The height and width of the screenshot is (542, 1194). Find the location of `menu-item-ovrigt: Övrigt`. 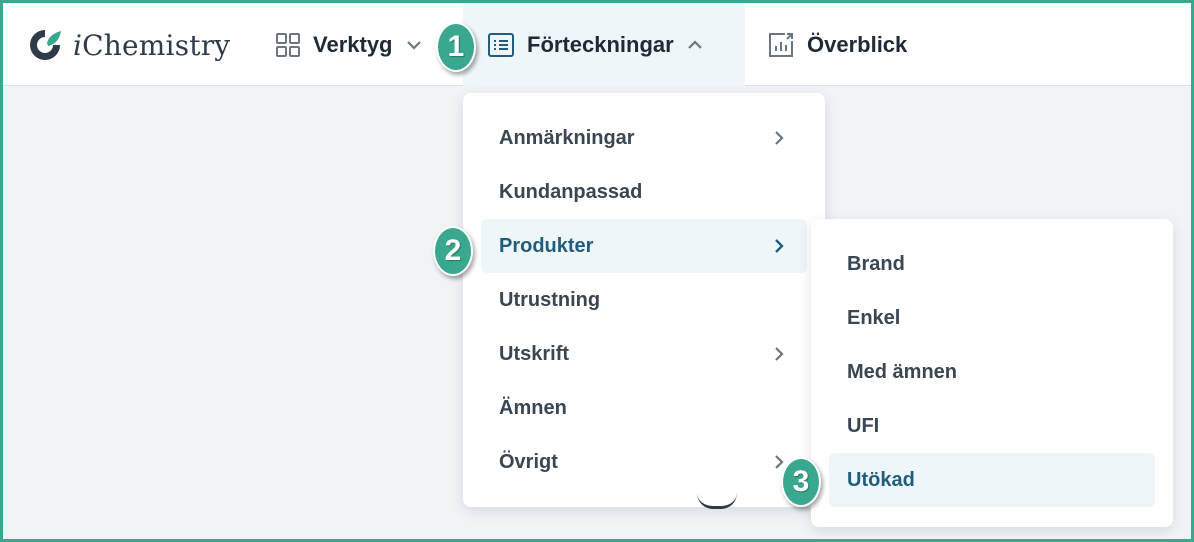

menu-item-ovrigt: Övrigt is located at coordinates (644, 462).